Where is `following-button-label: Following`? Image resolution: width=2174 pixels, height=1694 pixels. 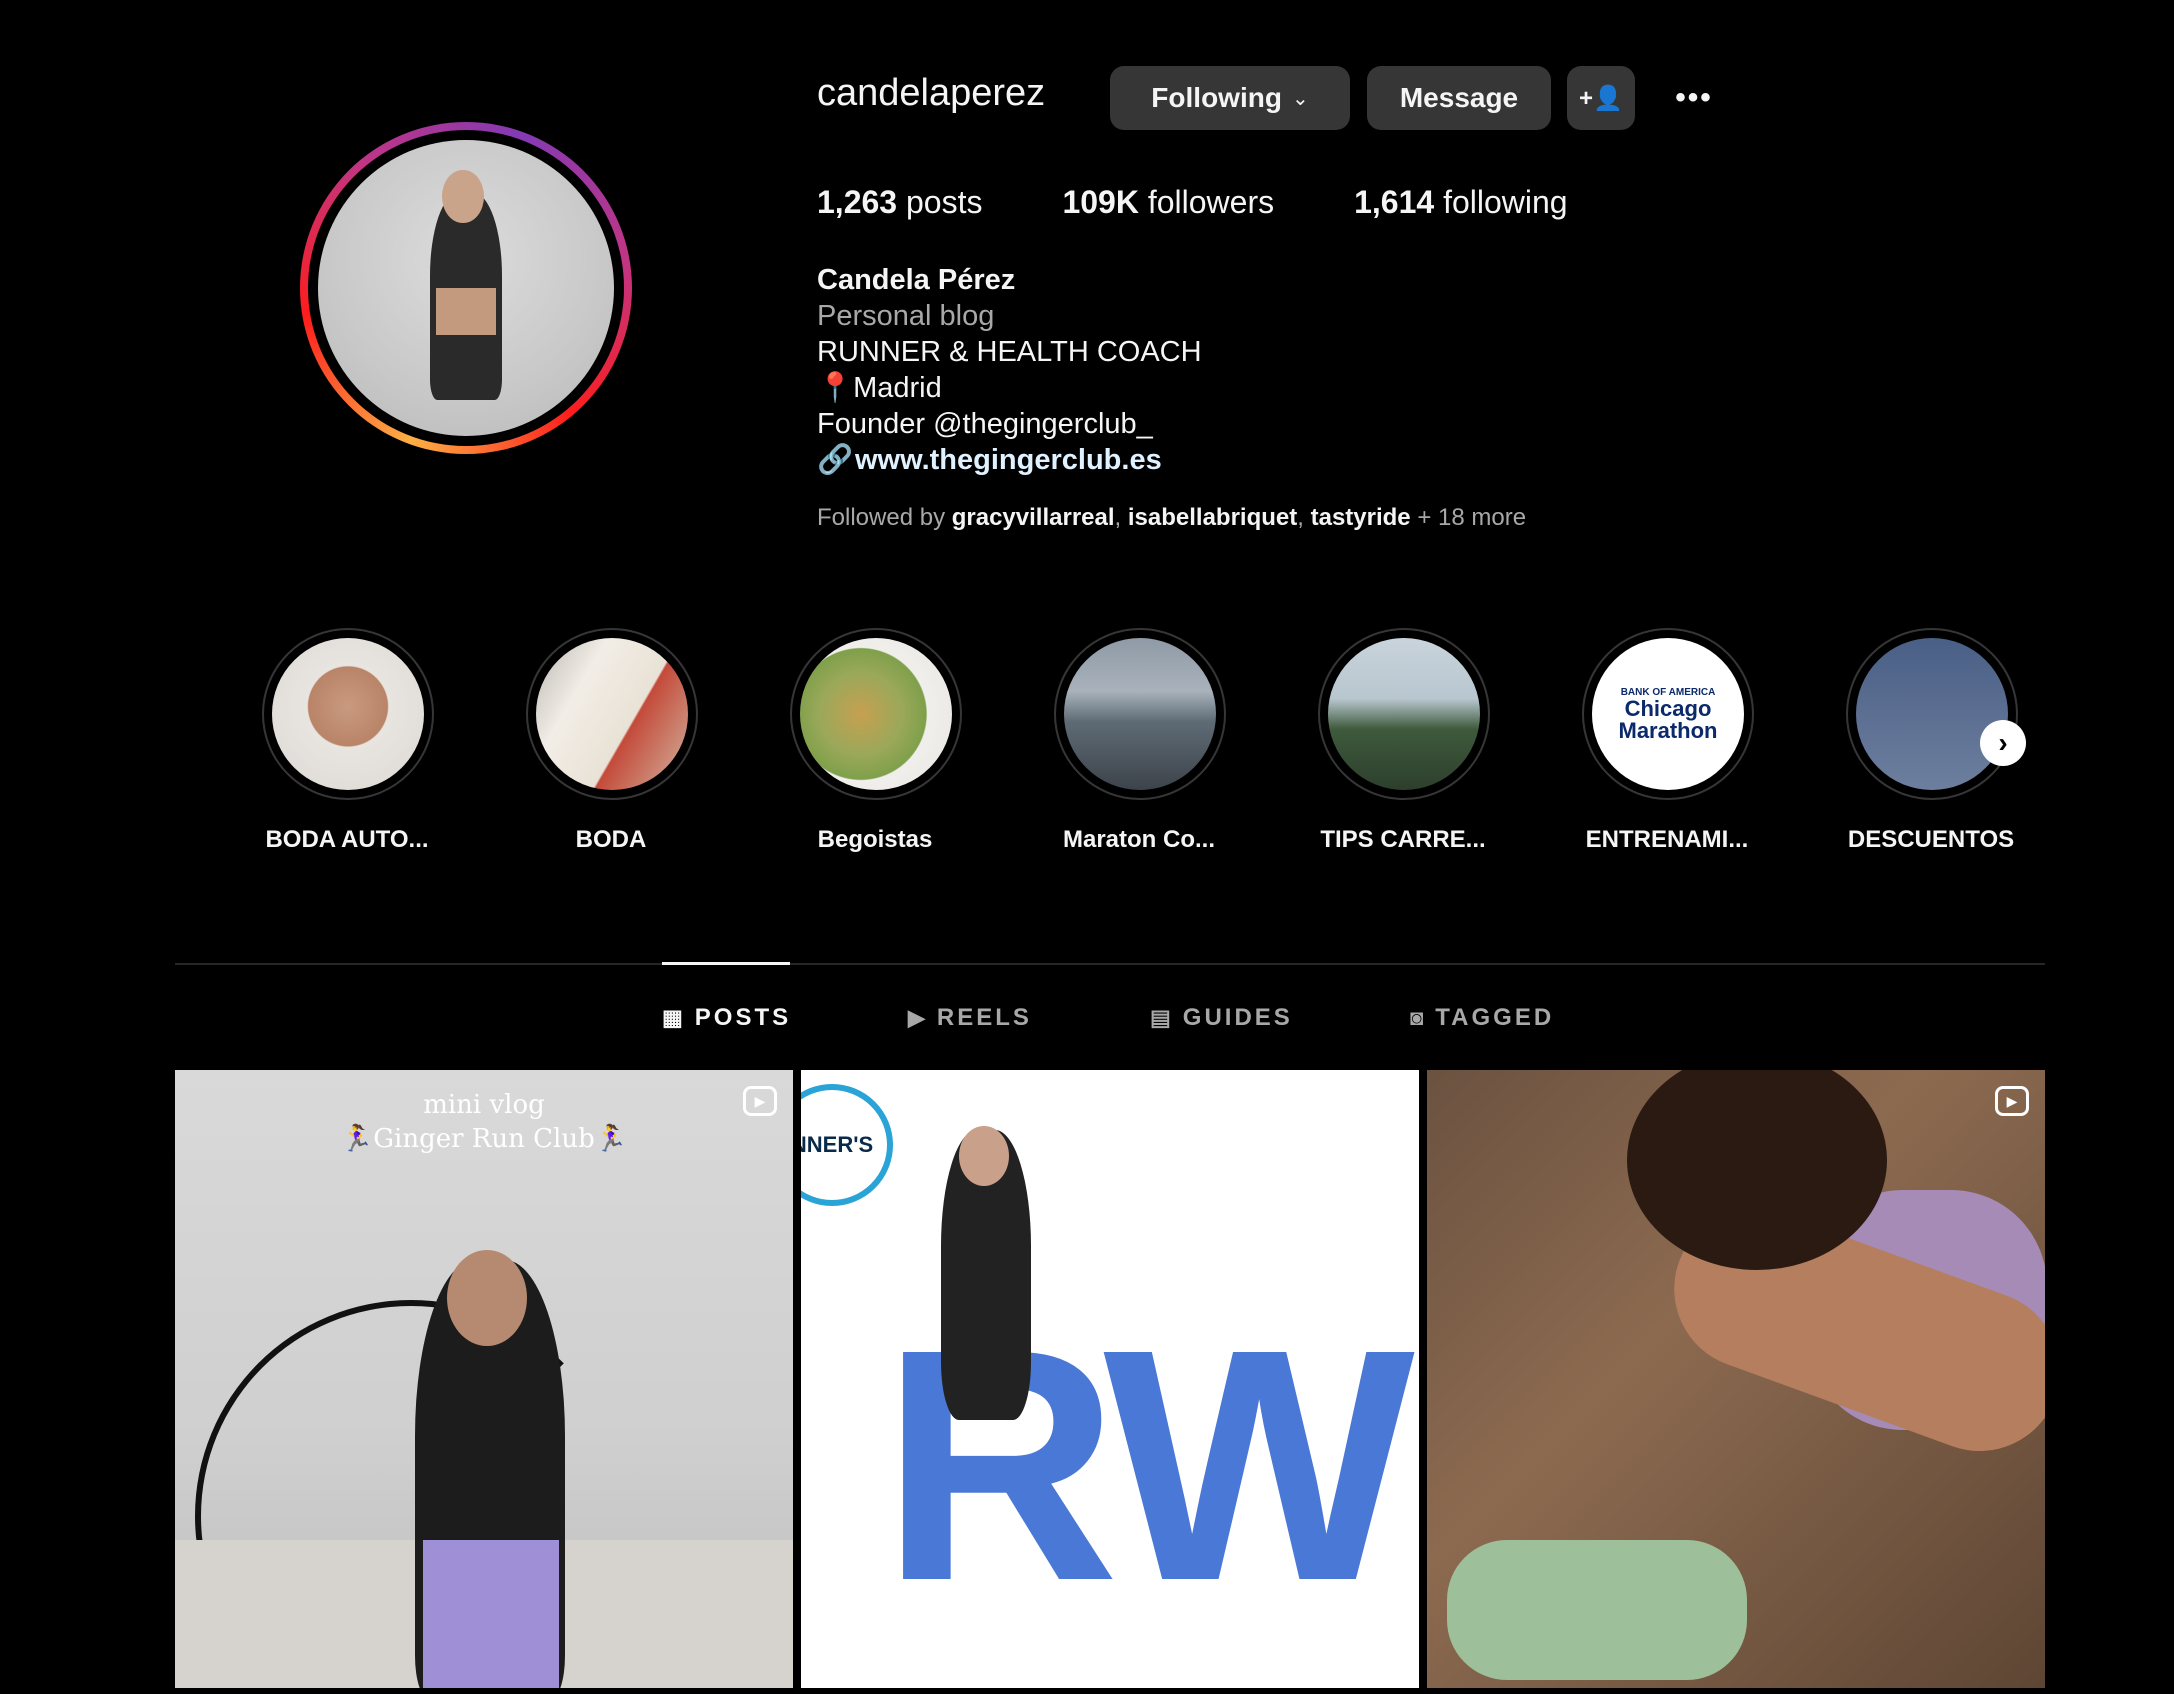 following-button-label: Following is located at coordinates (1216, 97).